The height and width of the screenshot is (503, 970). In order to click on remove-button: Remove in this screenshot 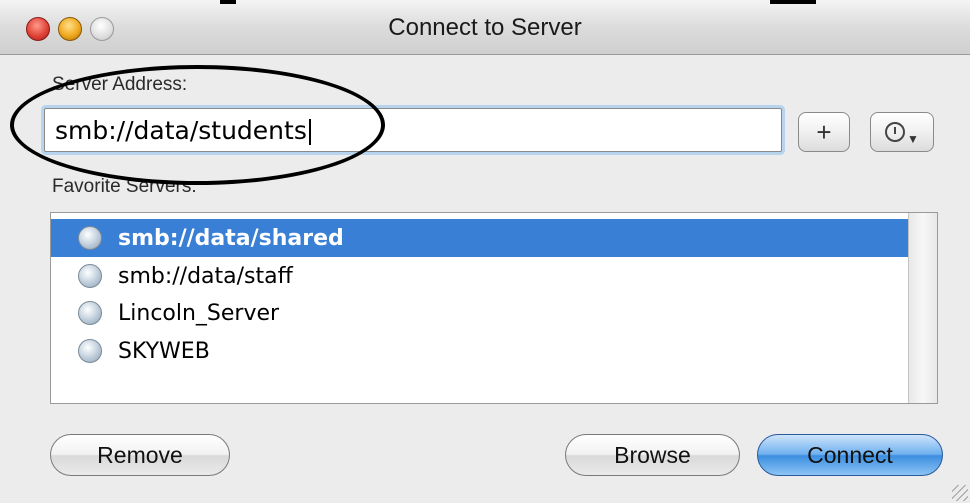, I will do `click(140, 455)`.